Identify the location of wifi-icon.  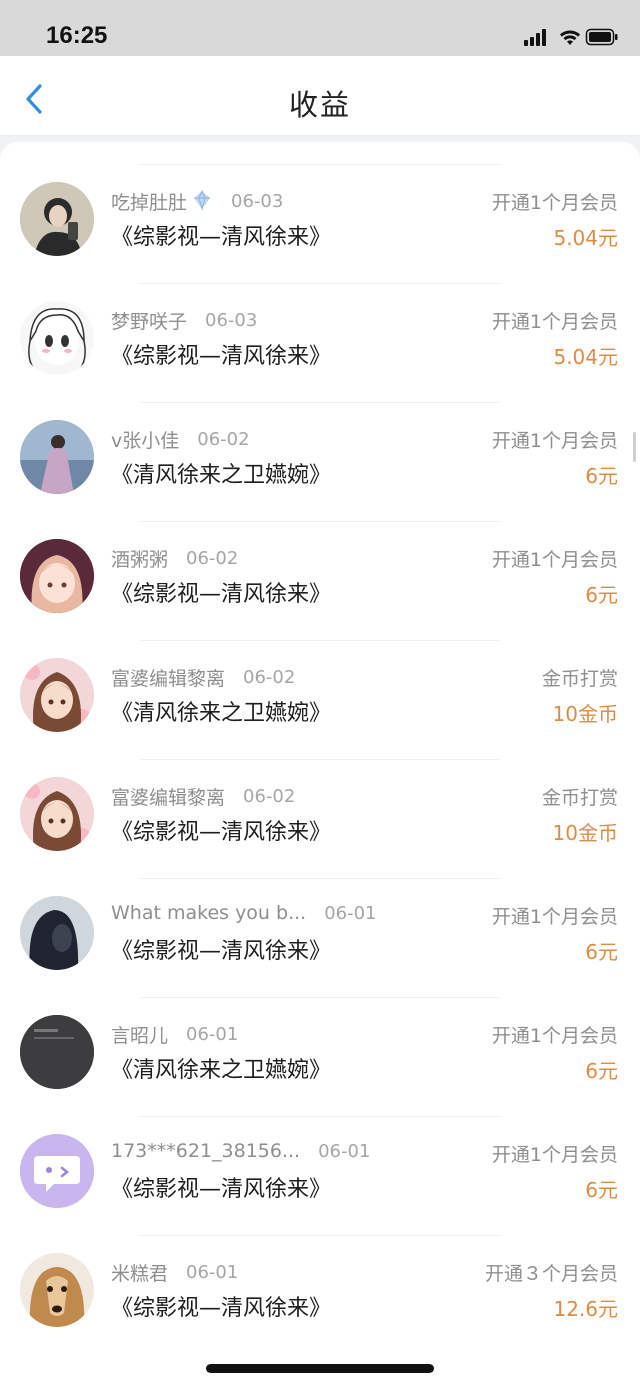
(570, 37).